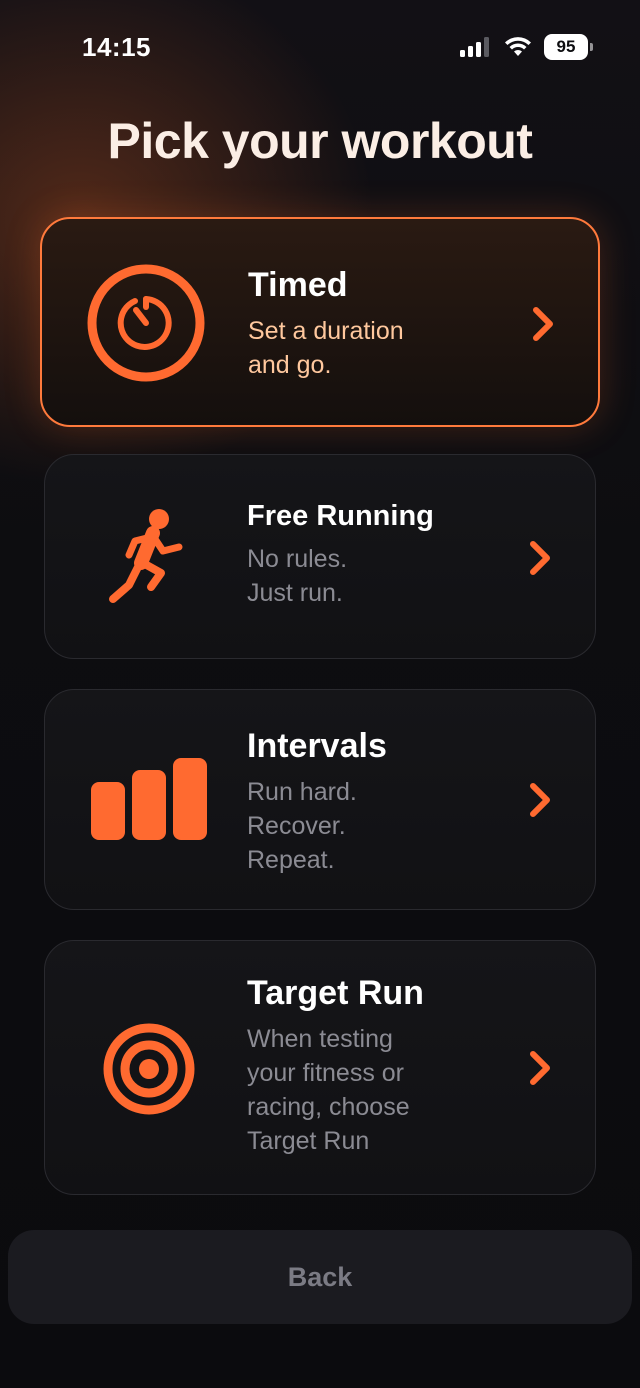 This screenshot has width=640, height=1388. I want to click on target-icon, so click(149, 1069).